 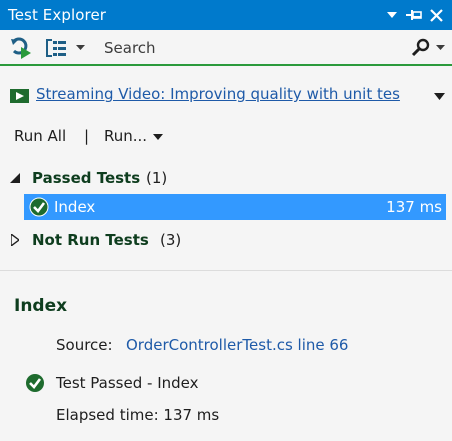 What do you see at coordinates (22, 48) in the screenshot?
I see `run-tests-icon` at bounding box center [22, 48].